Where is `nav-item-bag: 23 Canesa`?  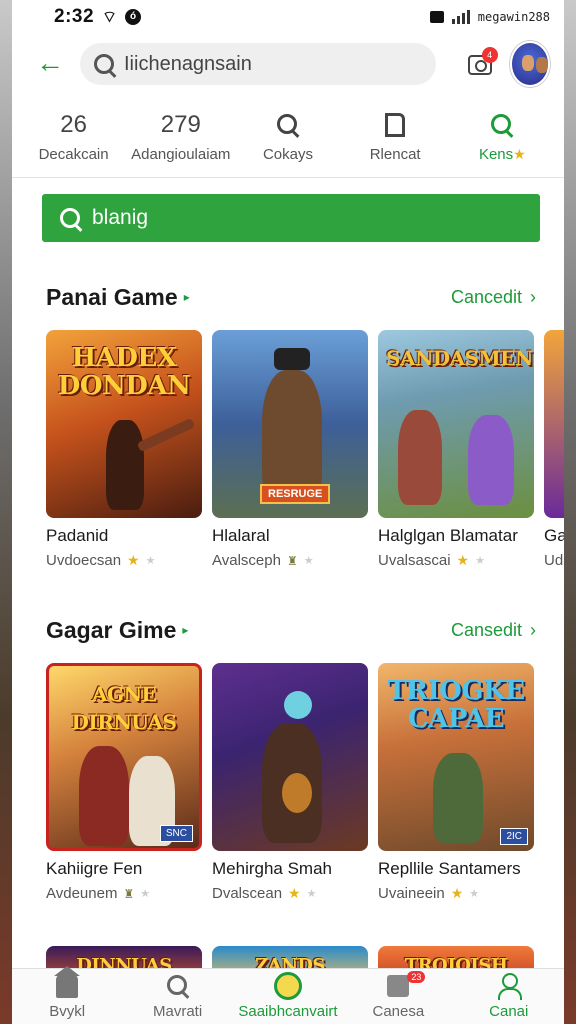
nav-item-bag: 23 Canesa is located at coordinates (398, 995).